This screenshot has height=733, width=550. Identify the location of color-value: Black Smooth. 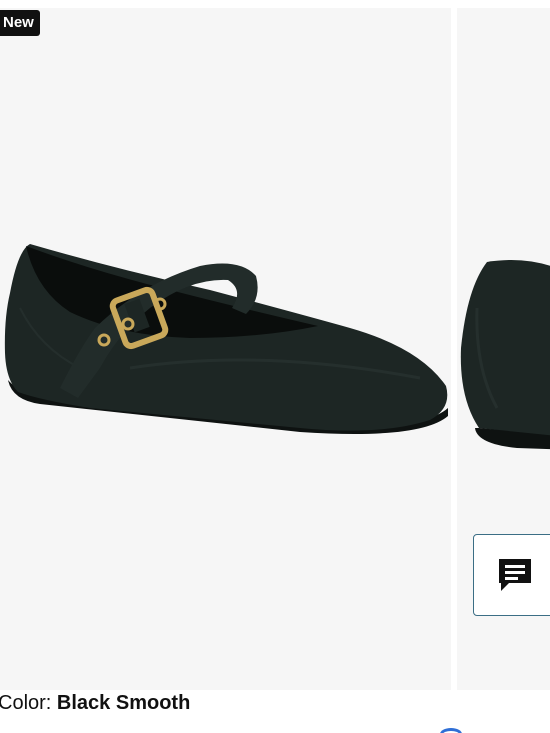
(123, 703).